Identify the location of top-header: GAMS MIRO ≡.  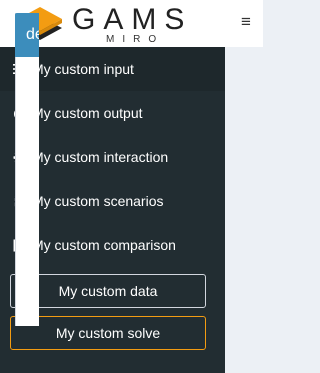
(131, 23).